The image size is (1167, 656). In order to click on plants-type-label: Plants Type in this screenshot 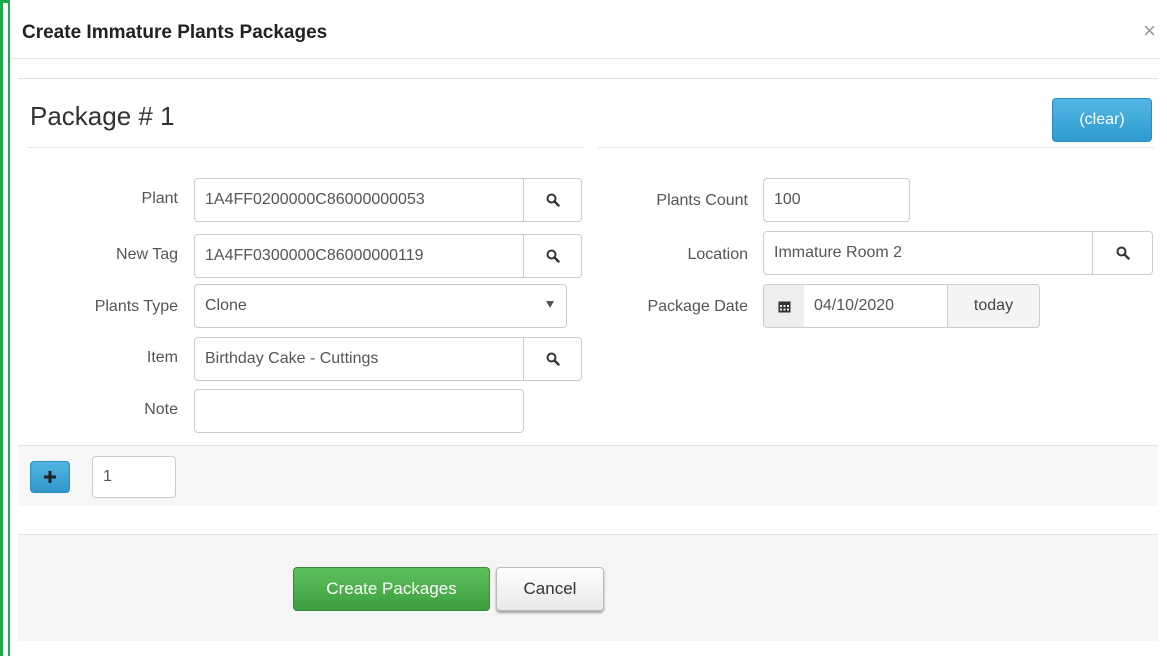, I will do `click(136, 306)`.